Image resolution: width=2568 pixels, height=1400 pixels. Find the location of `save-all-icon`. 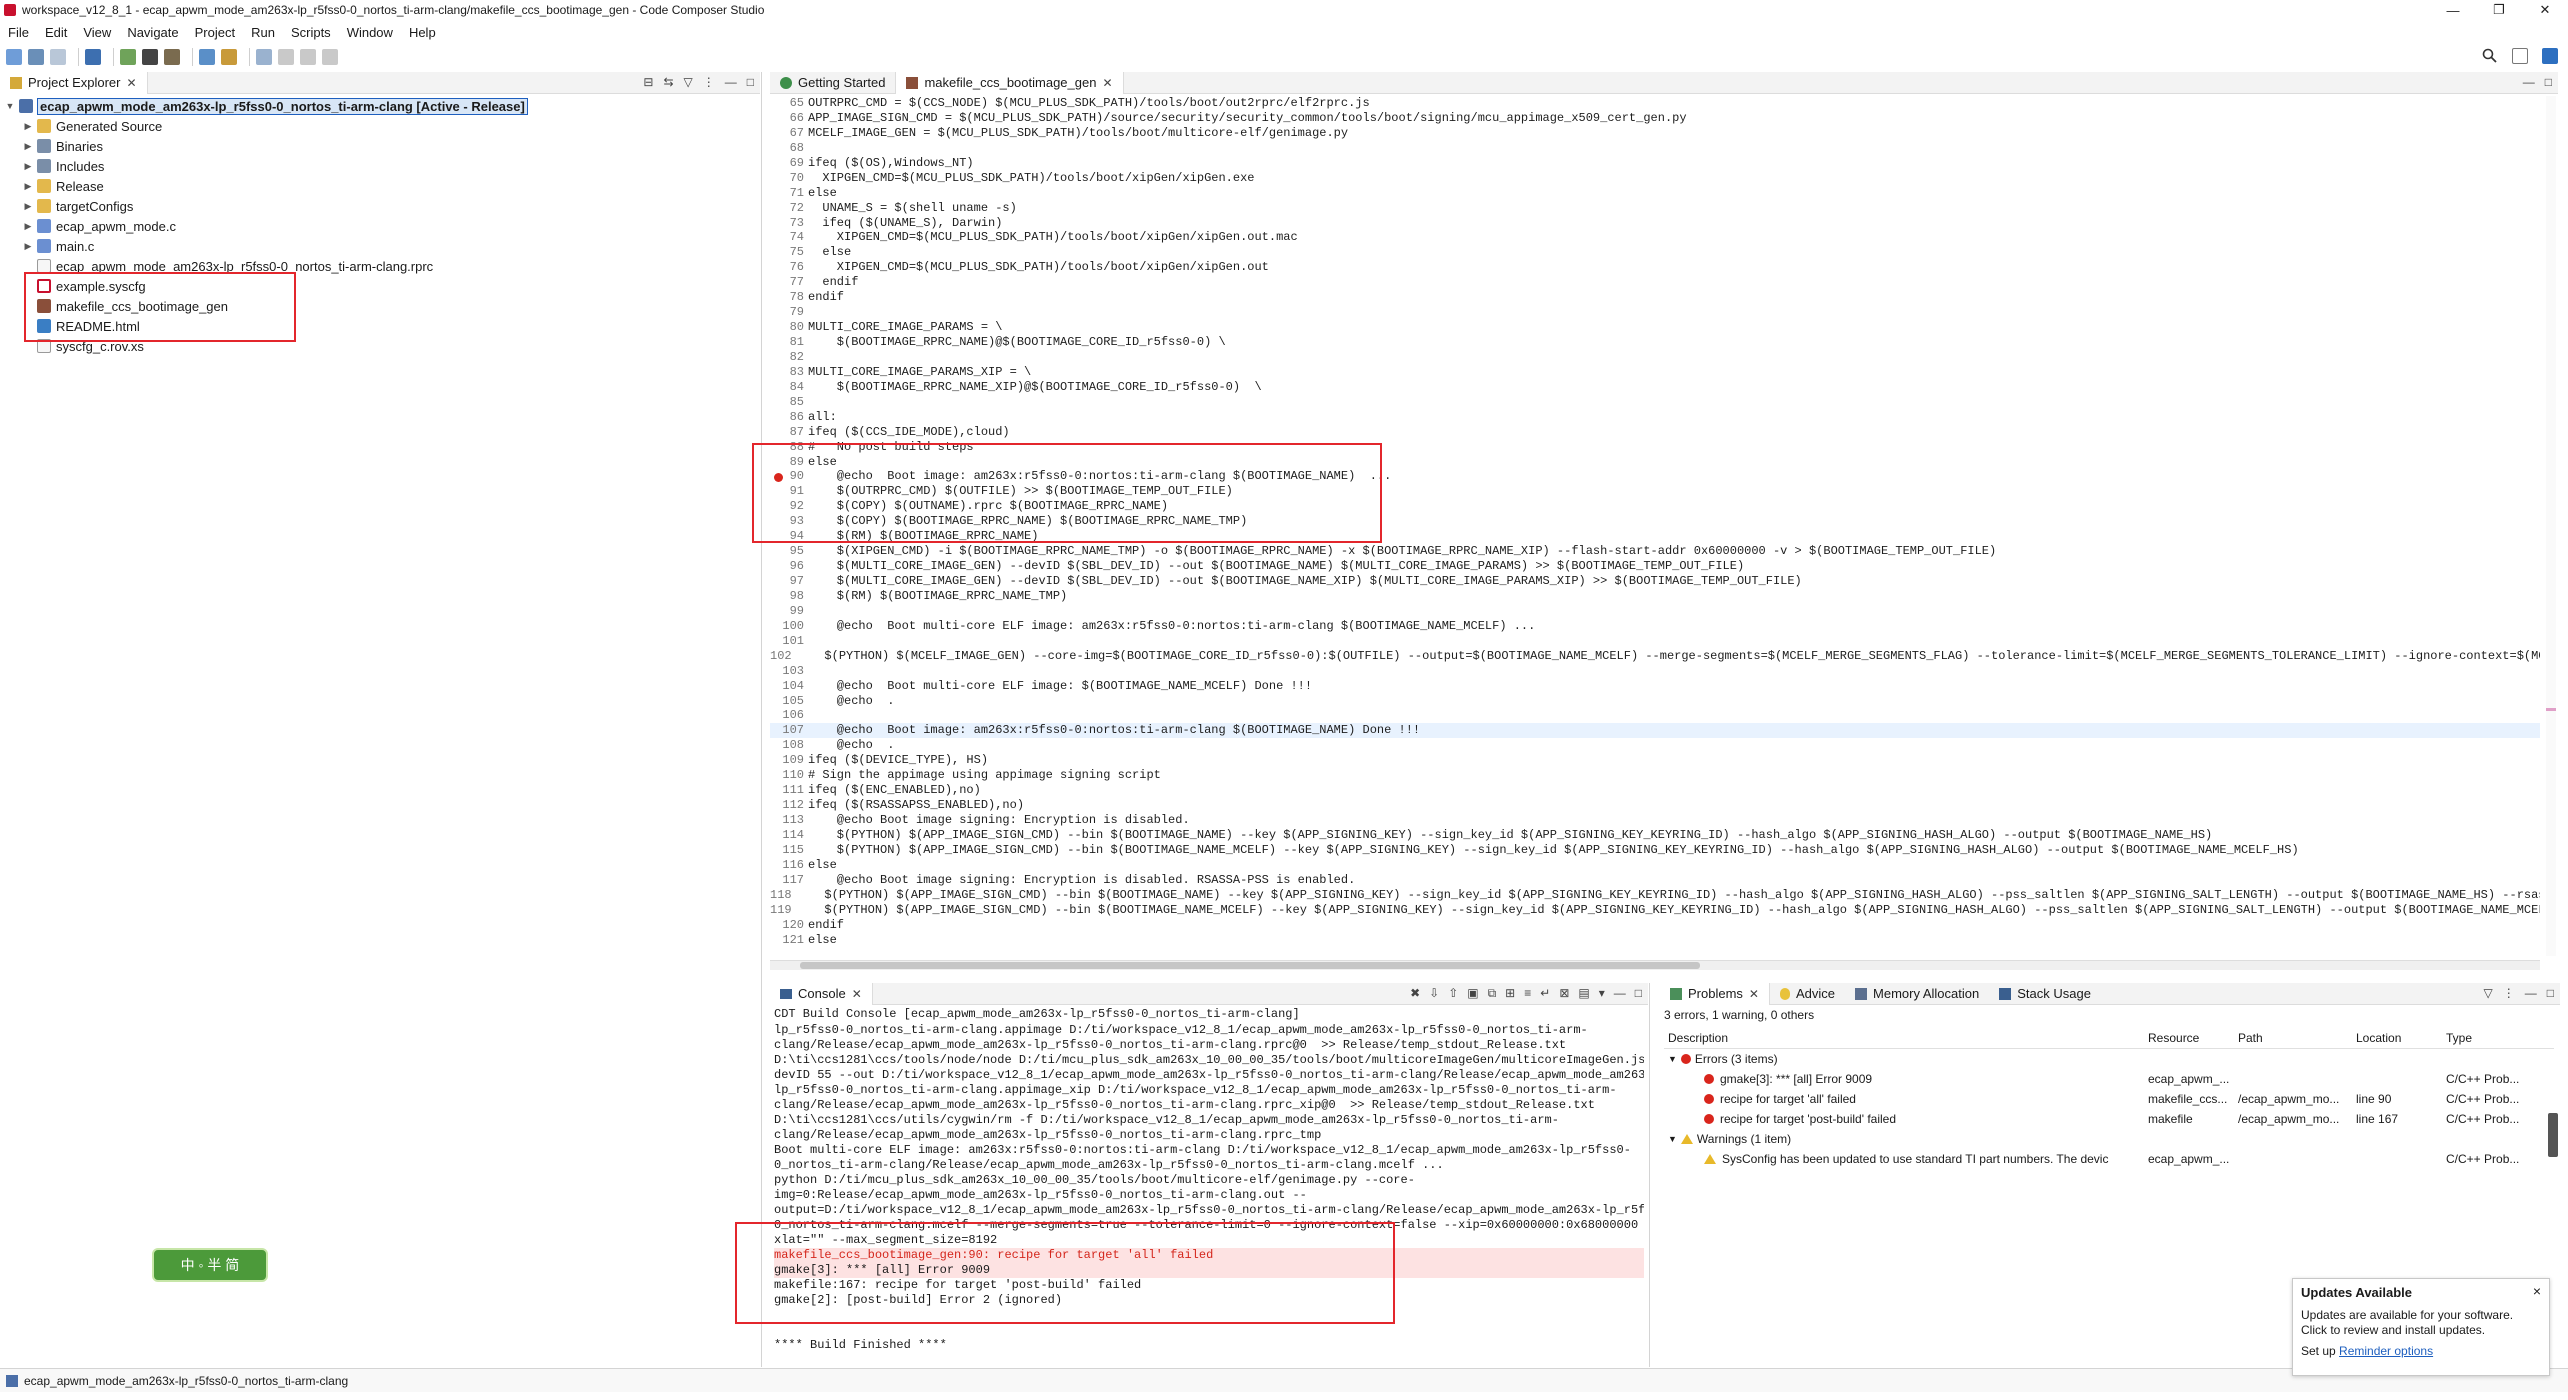

save-all-icon is located at coordinates (58, 57).